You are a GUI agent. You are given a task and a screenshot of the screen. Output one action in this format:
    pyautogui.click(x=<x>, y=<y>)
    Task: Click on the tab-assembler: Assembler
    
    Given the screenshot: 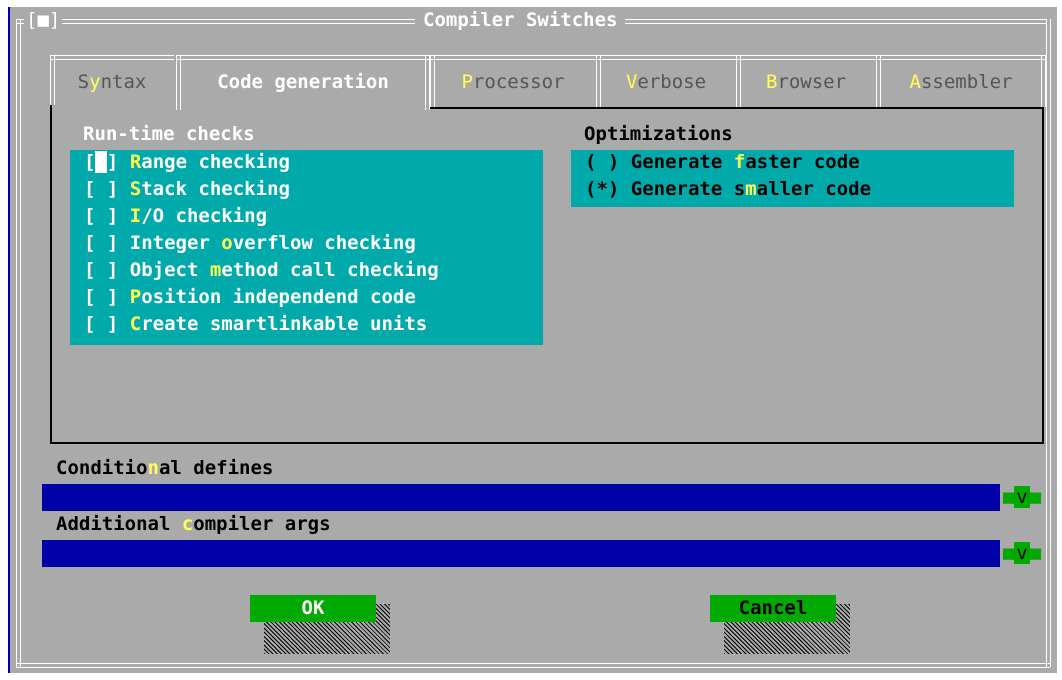 What is the action you would take?
    pyautogui.click(x=961, y=81)
    